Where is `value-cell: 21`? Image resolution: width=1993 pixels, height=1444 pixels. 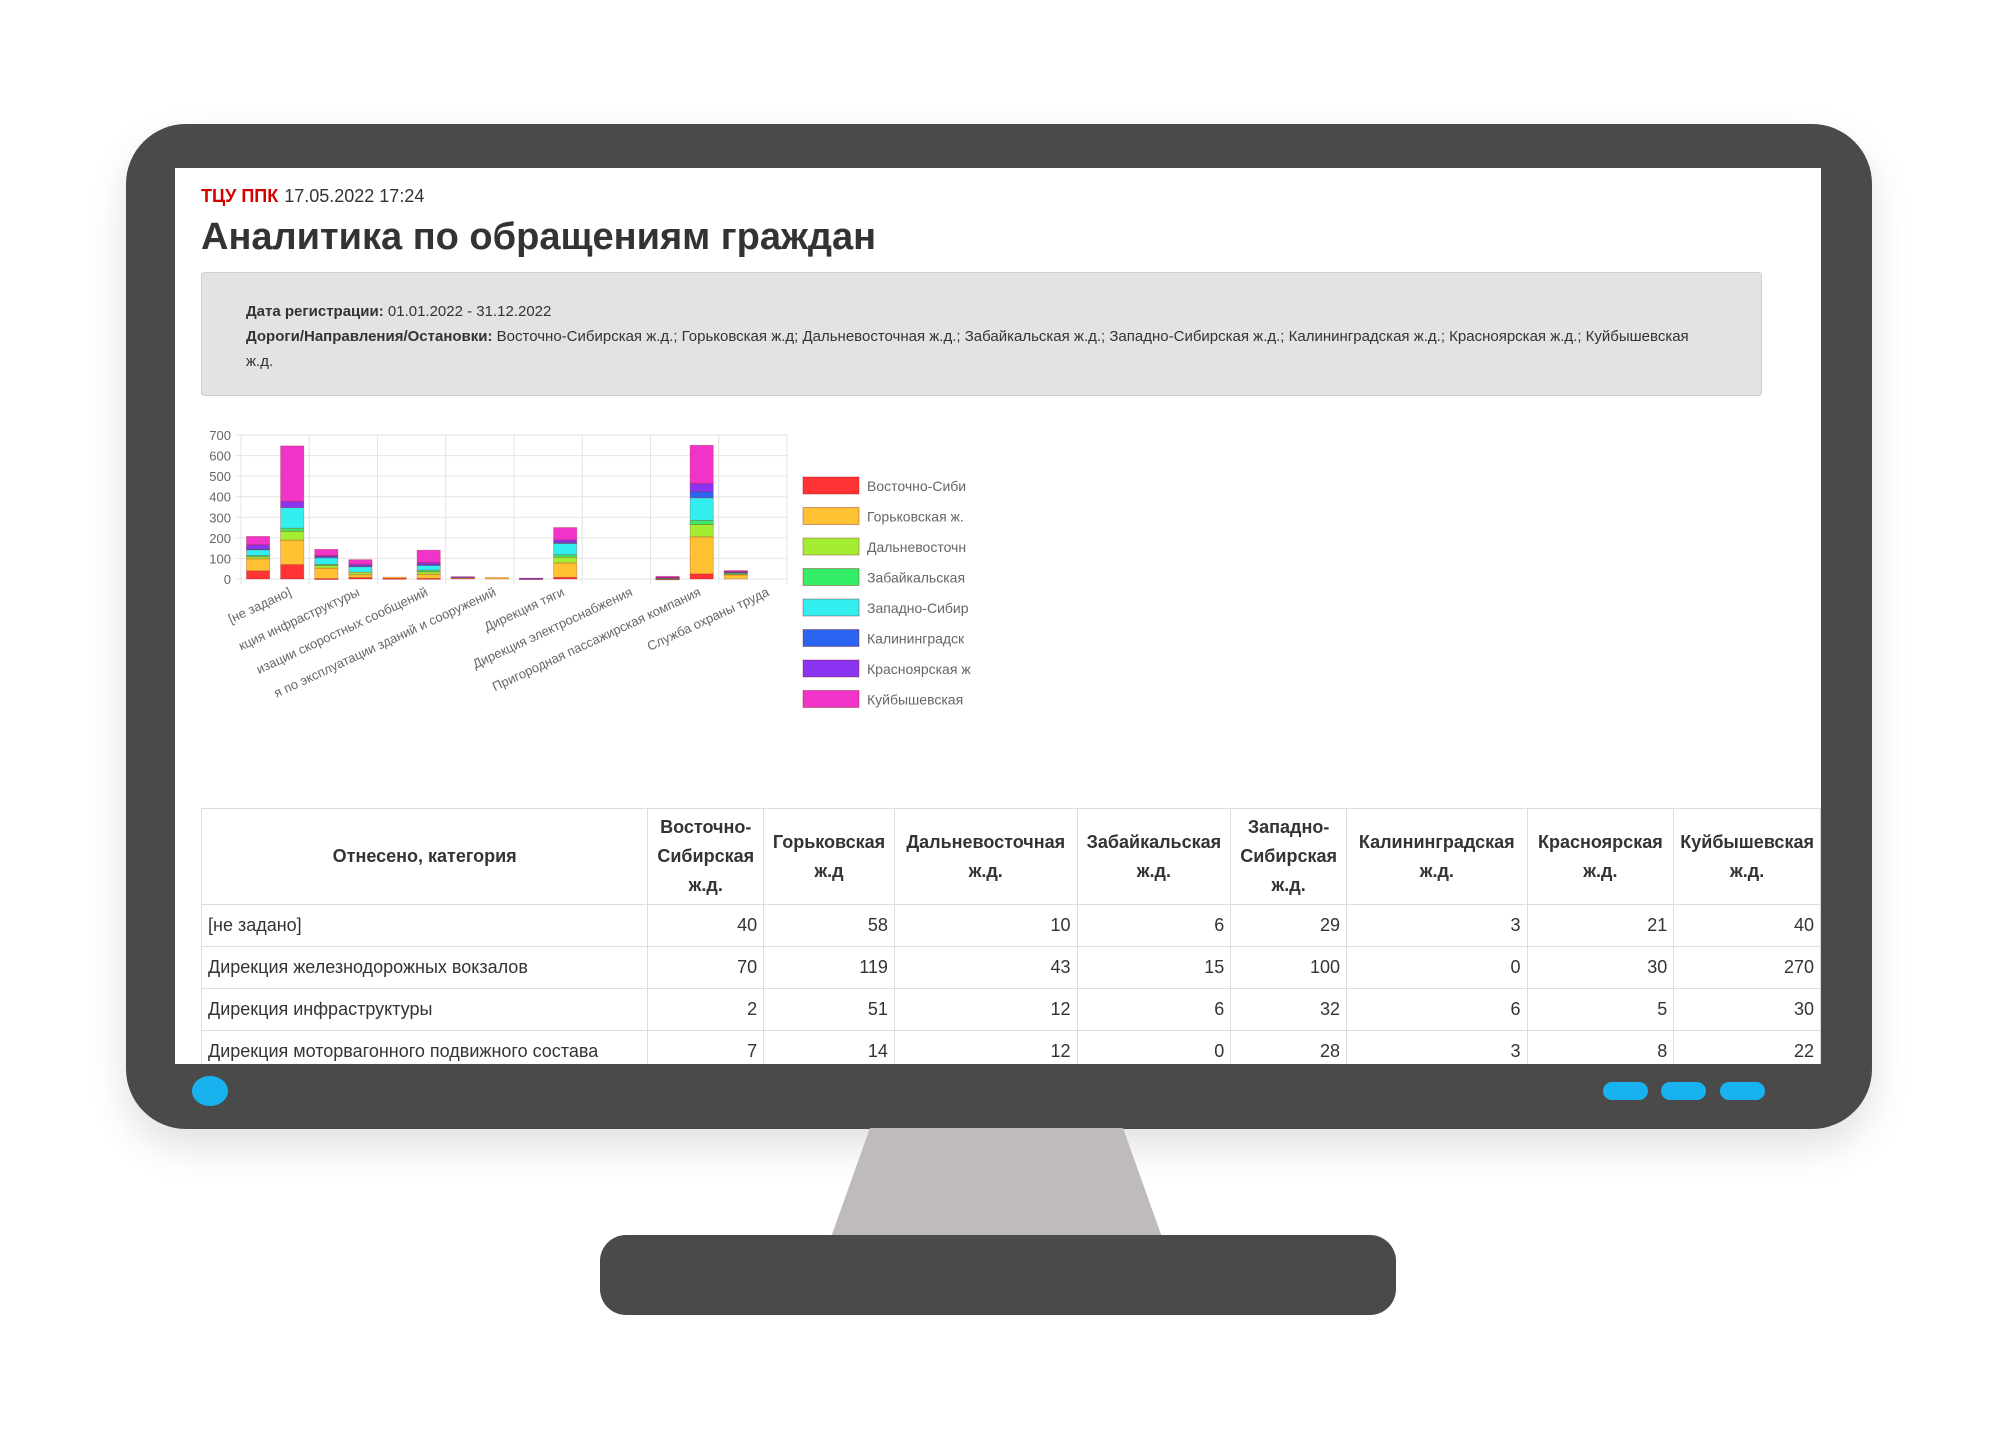
value-cell: 21 is located at coordinates (1600, 925).